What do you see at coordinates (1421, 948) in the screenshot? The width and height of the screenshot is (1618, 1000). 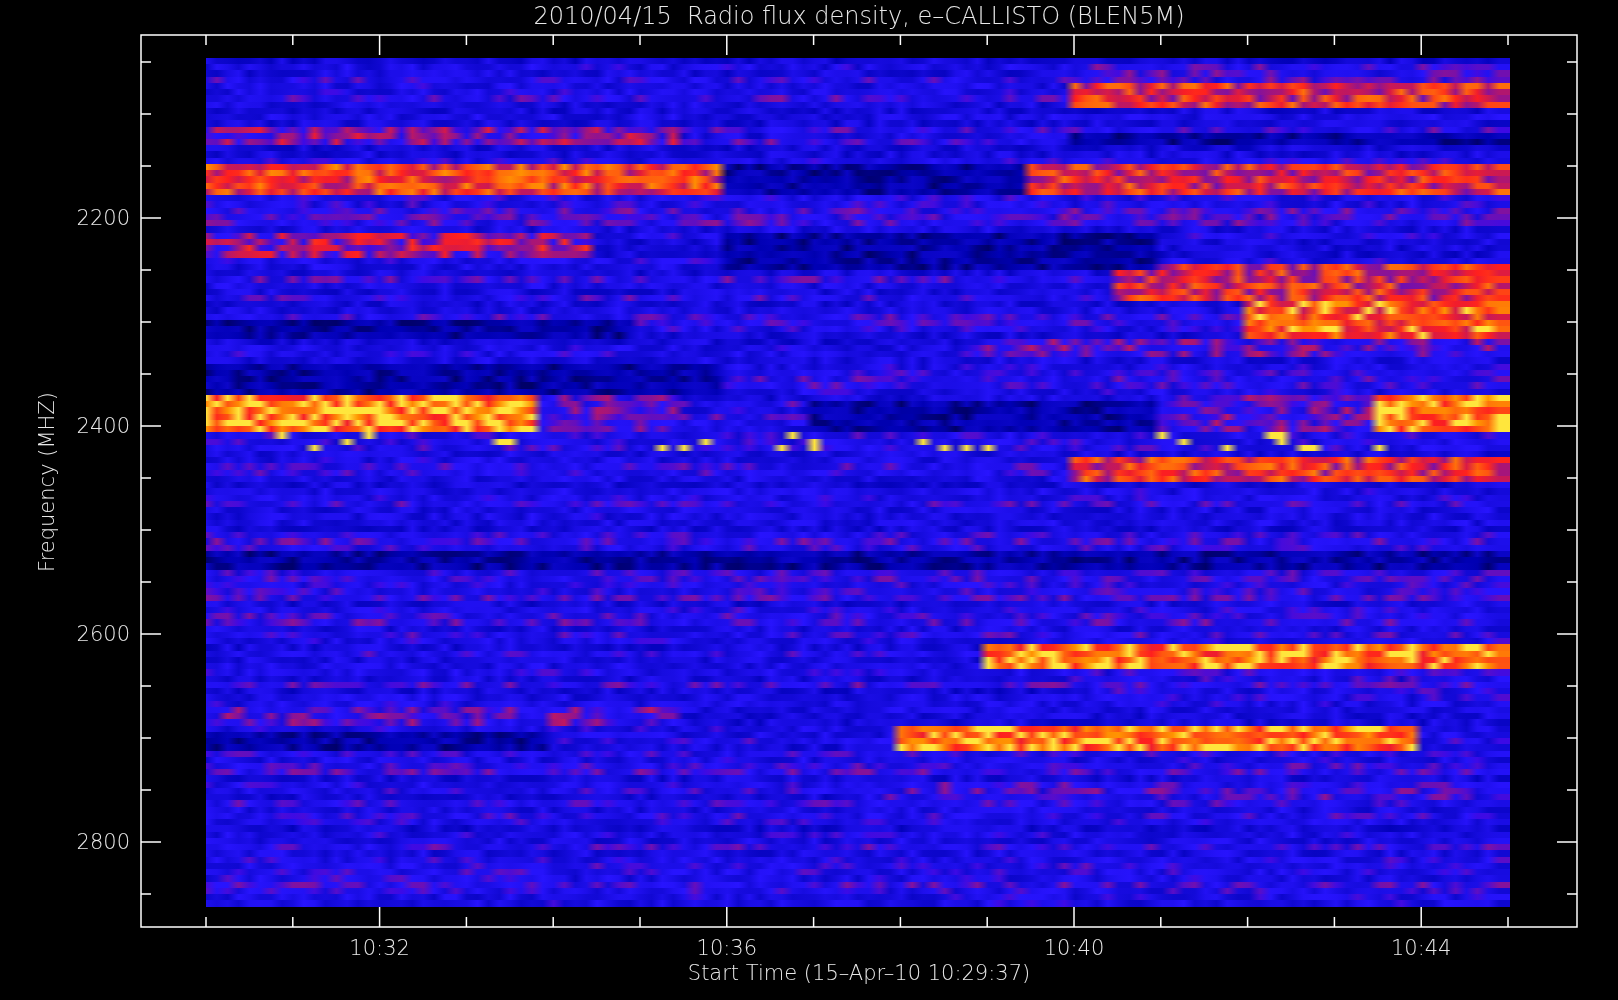 I see `tick-label: 10:44` at bounding box center [1421, 948].